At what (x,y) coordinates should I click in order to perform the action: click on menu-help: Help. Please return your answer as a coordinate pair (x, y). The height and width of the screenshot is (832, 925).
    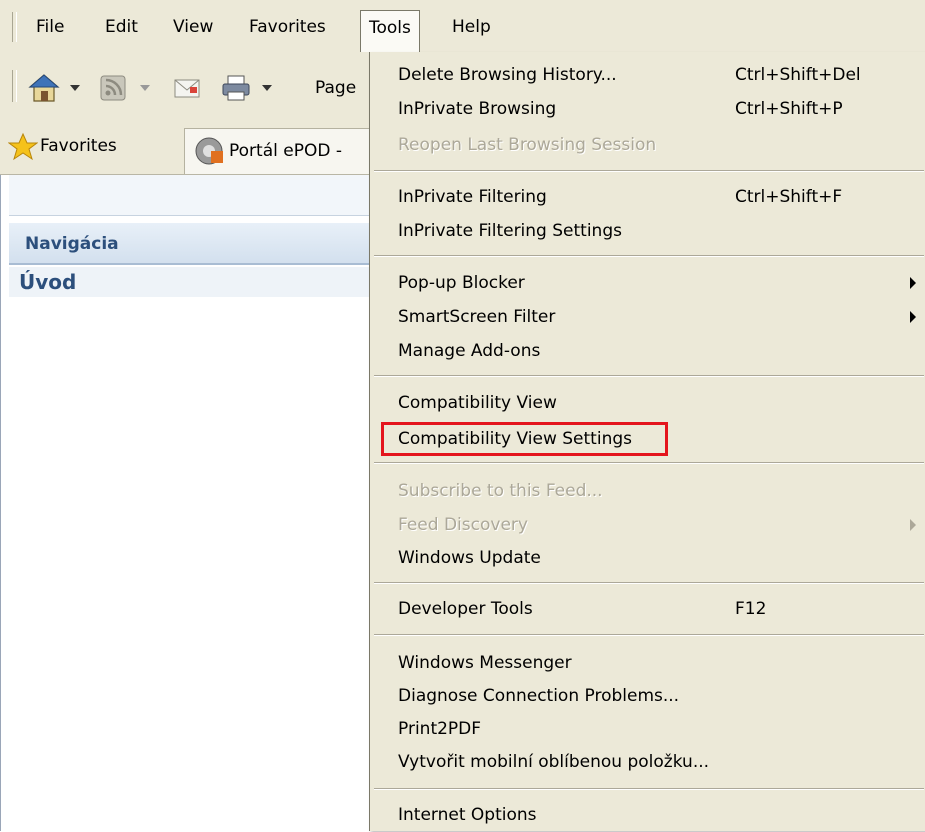
    Looking at the image, I should click on (471, 27).